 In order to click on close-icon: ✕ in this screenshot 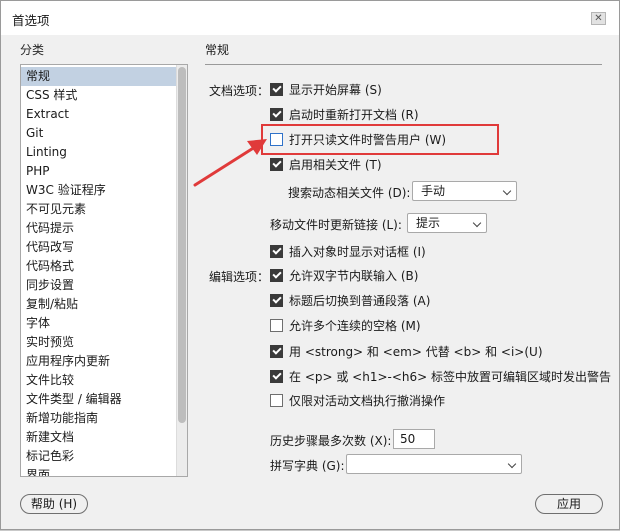, I will do `click(598, 18)`.